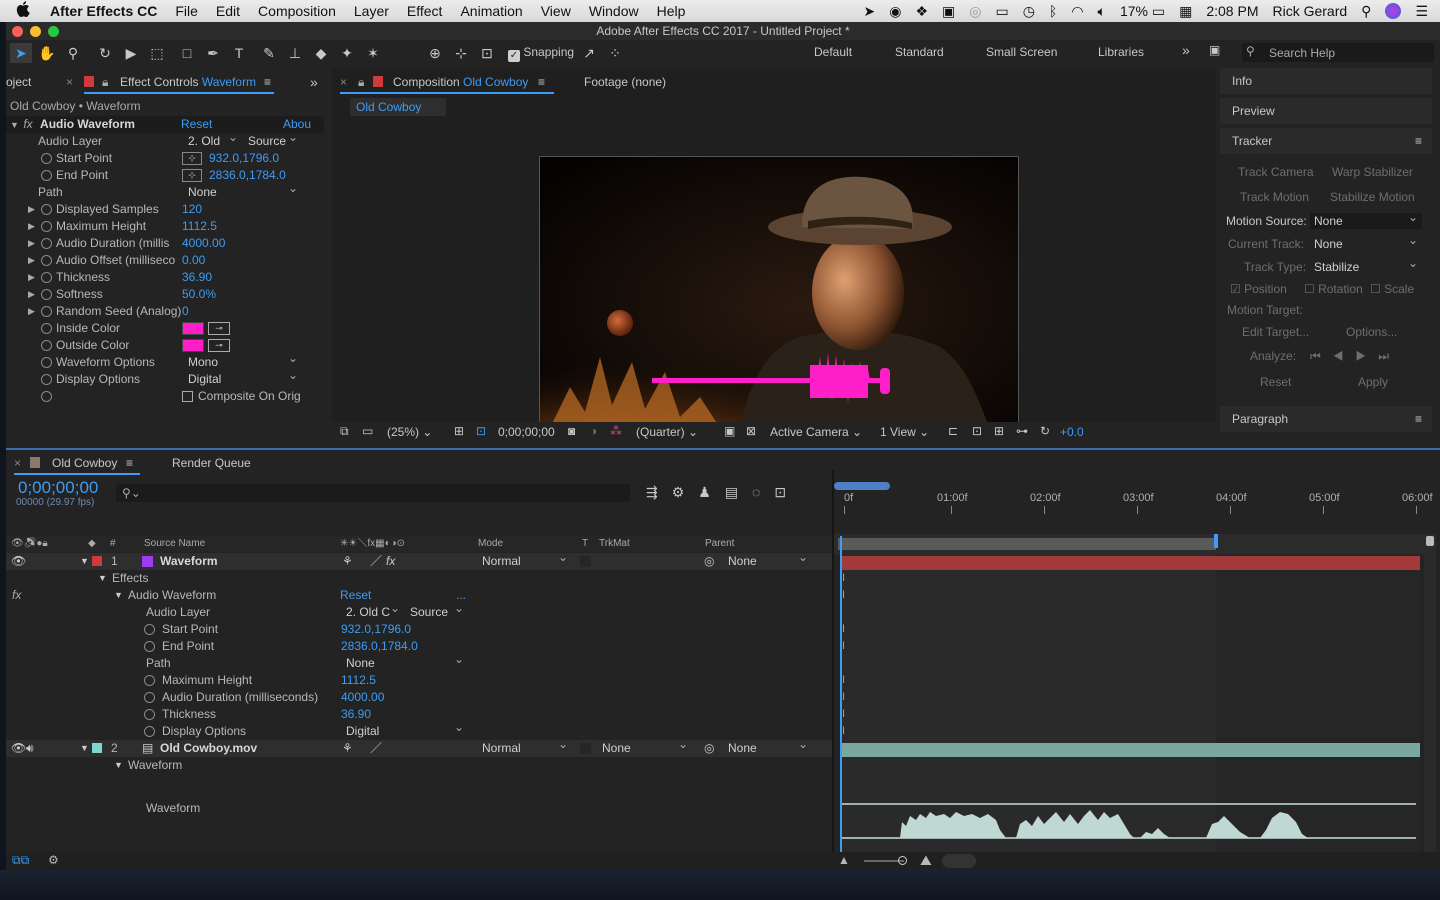  What do you see at coordinates (1368, 242) in the screenshot?
I see `current-track-dropdown: None` at bounding box center [1368, 242].